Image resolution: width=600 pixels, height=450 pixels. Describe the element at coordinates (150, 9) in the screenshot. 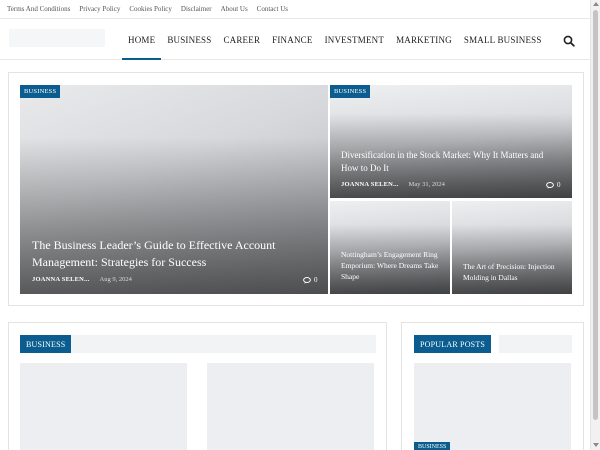

I see `cookies-link: Cookies Policy` at that location.